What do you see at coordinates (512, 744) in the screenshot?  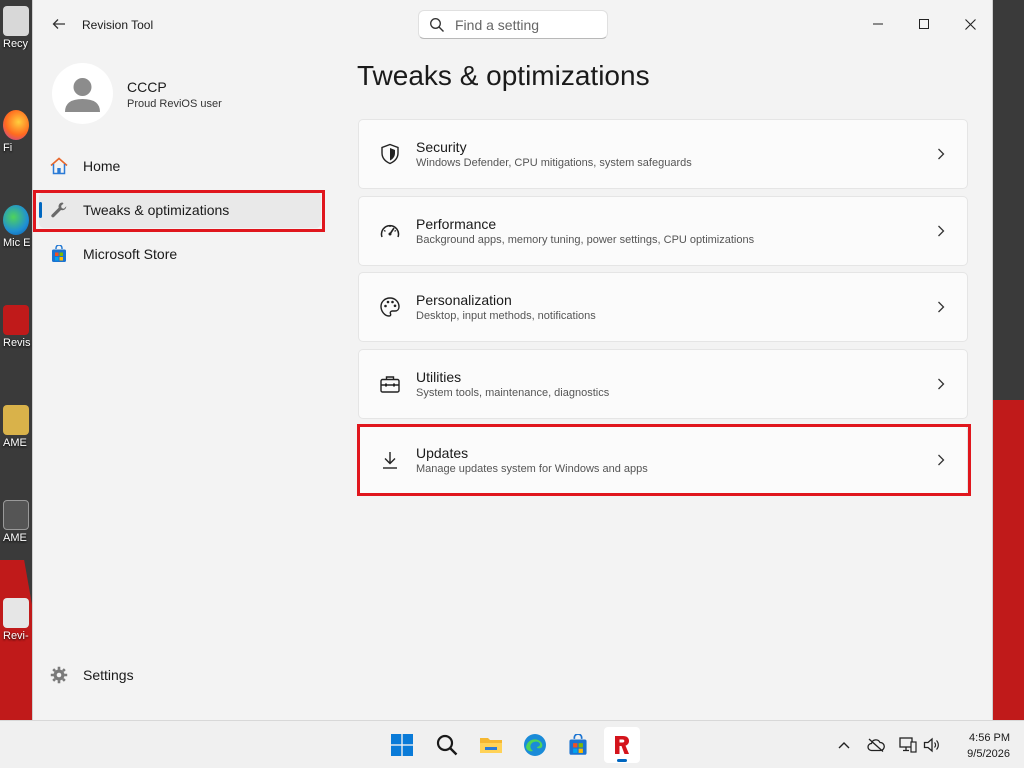 I see `taskbar: 4:56 PM 9/5/2026` at bounding box center [512, 744].